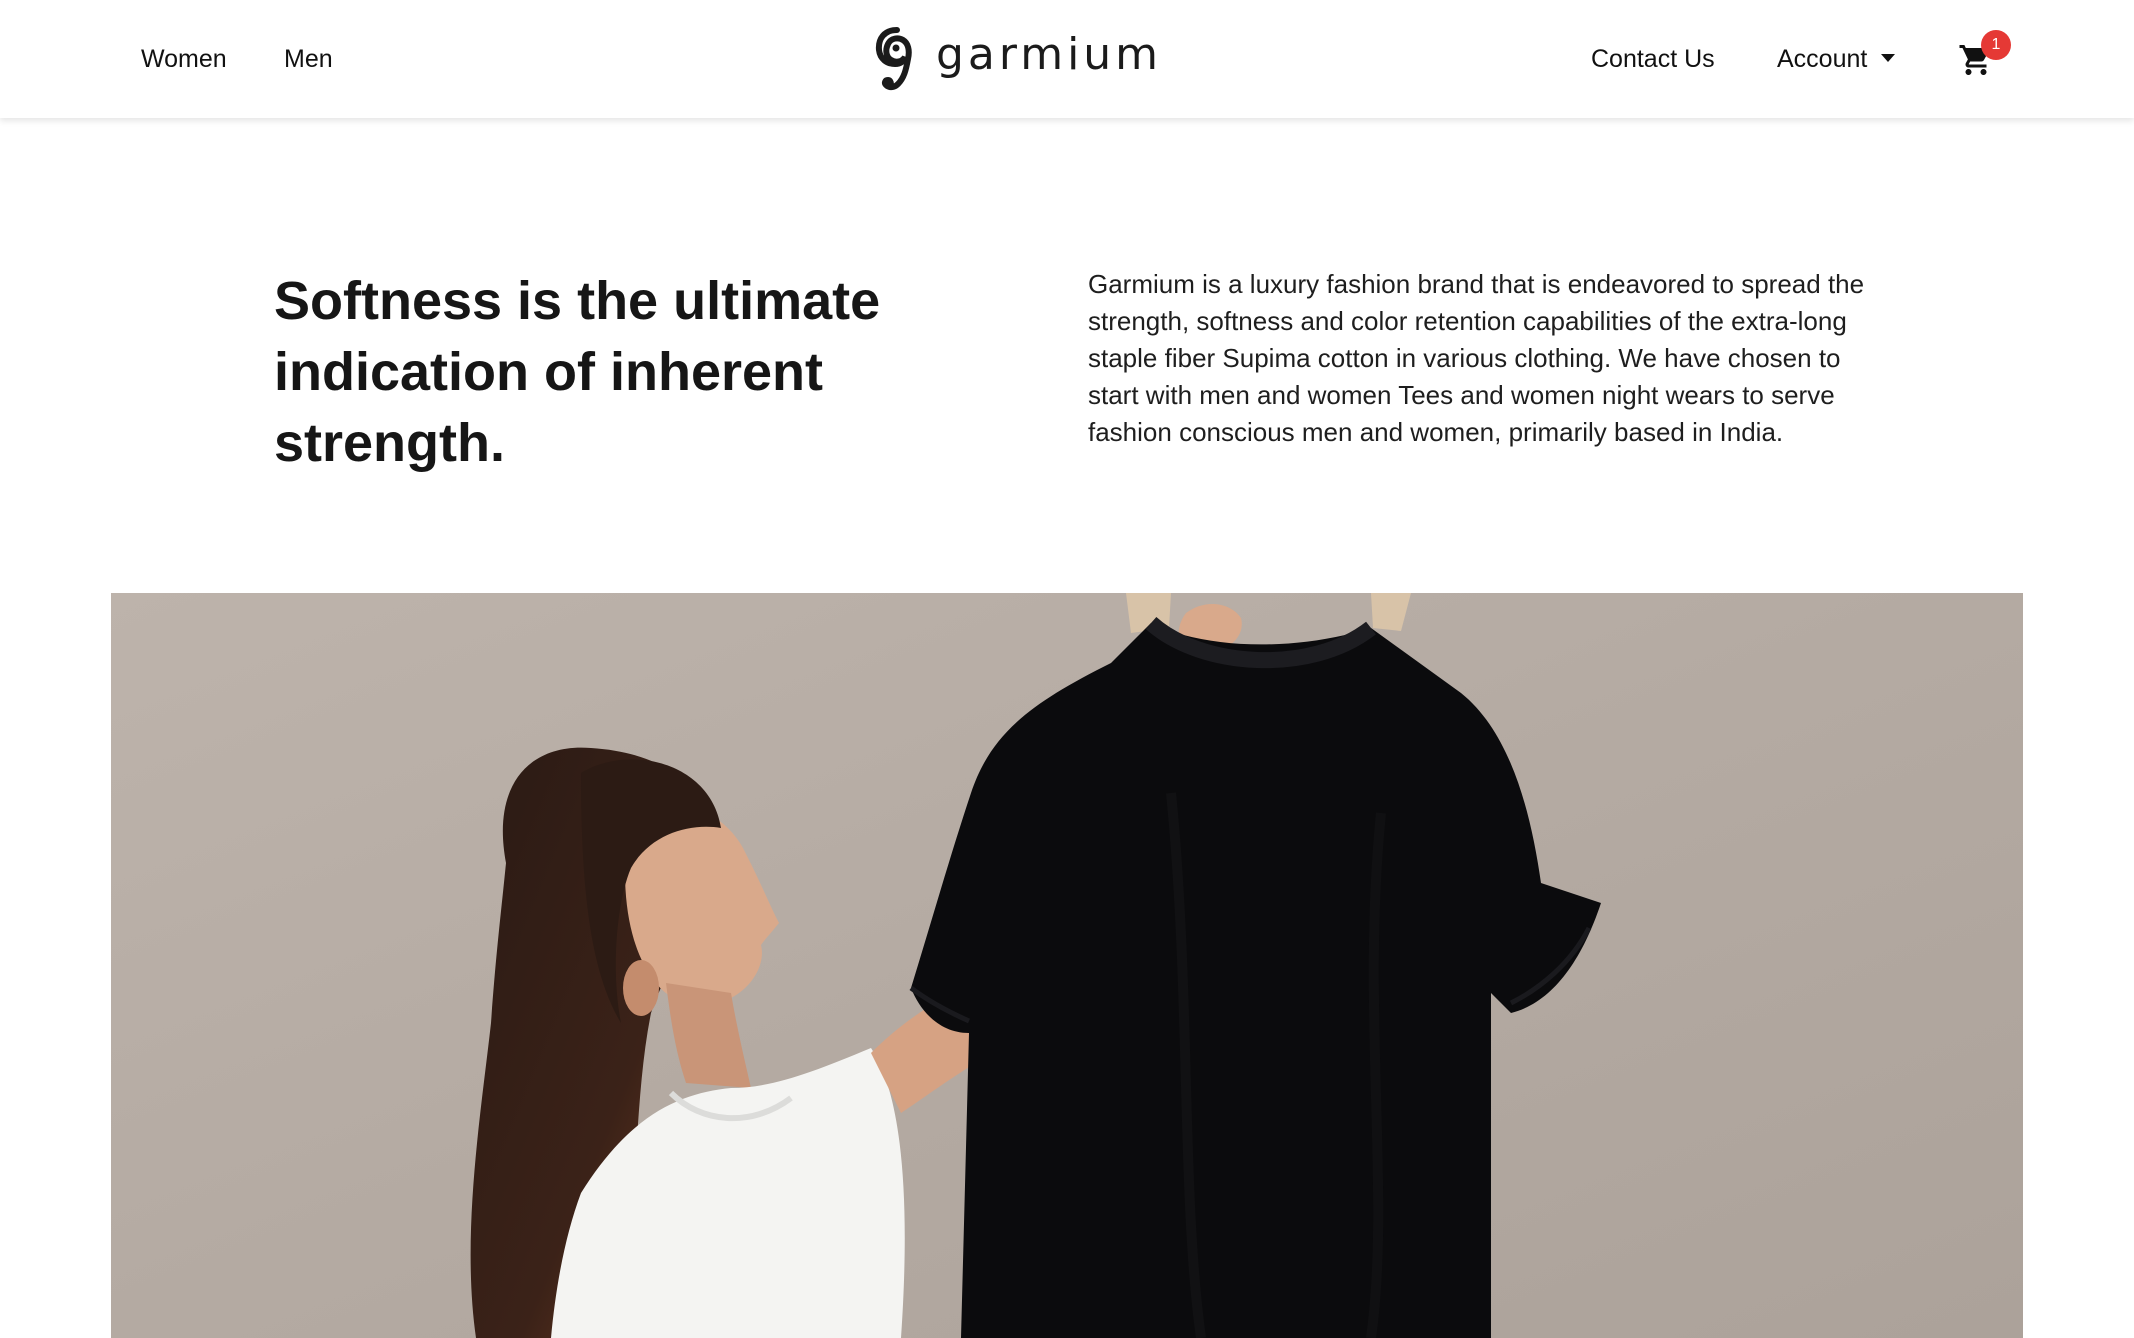 The image size is (2134, 1338). Describe the element at coordinates (308, 59) in the screenshot. I see `nav-link-men: Men` at that location.